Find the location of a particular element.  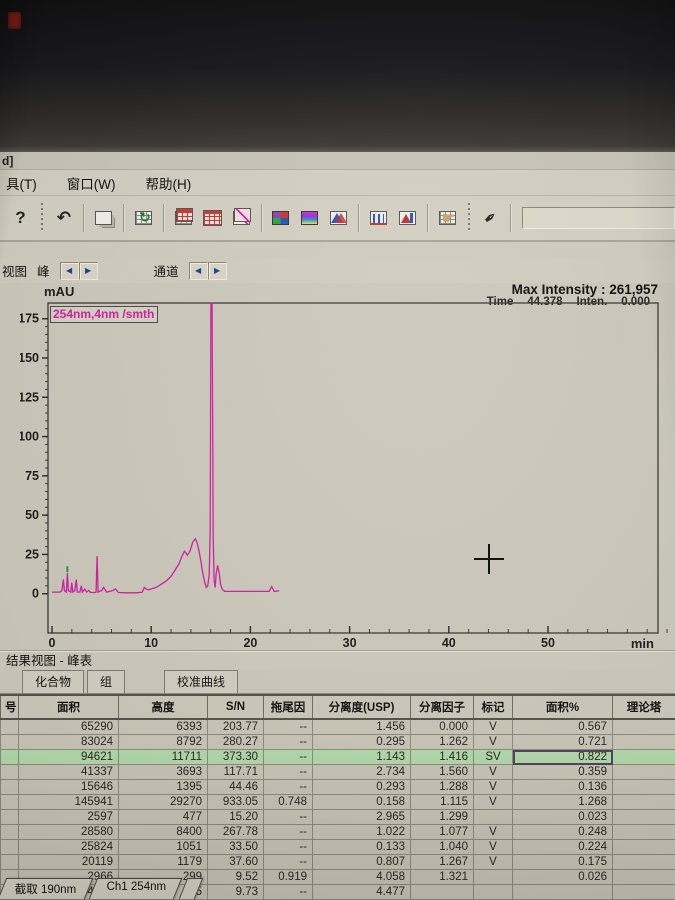

table-cell: 1.143 is located at coordinates (361, 757).